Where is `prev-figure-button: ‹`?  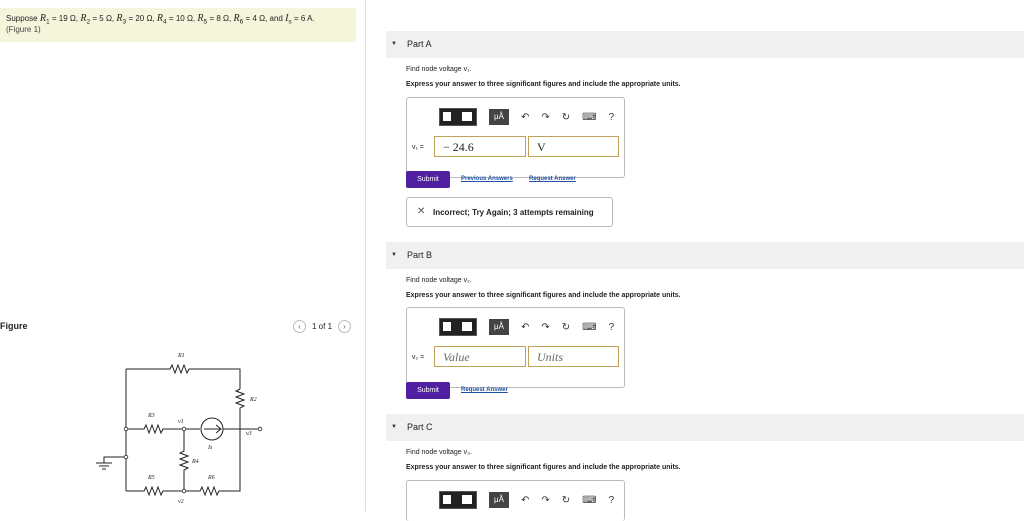 prev-figure-button: ‹ is located at coordinates (299, 326).